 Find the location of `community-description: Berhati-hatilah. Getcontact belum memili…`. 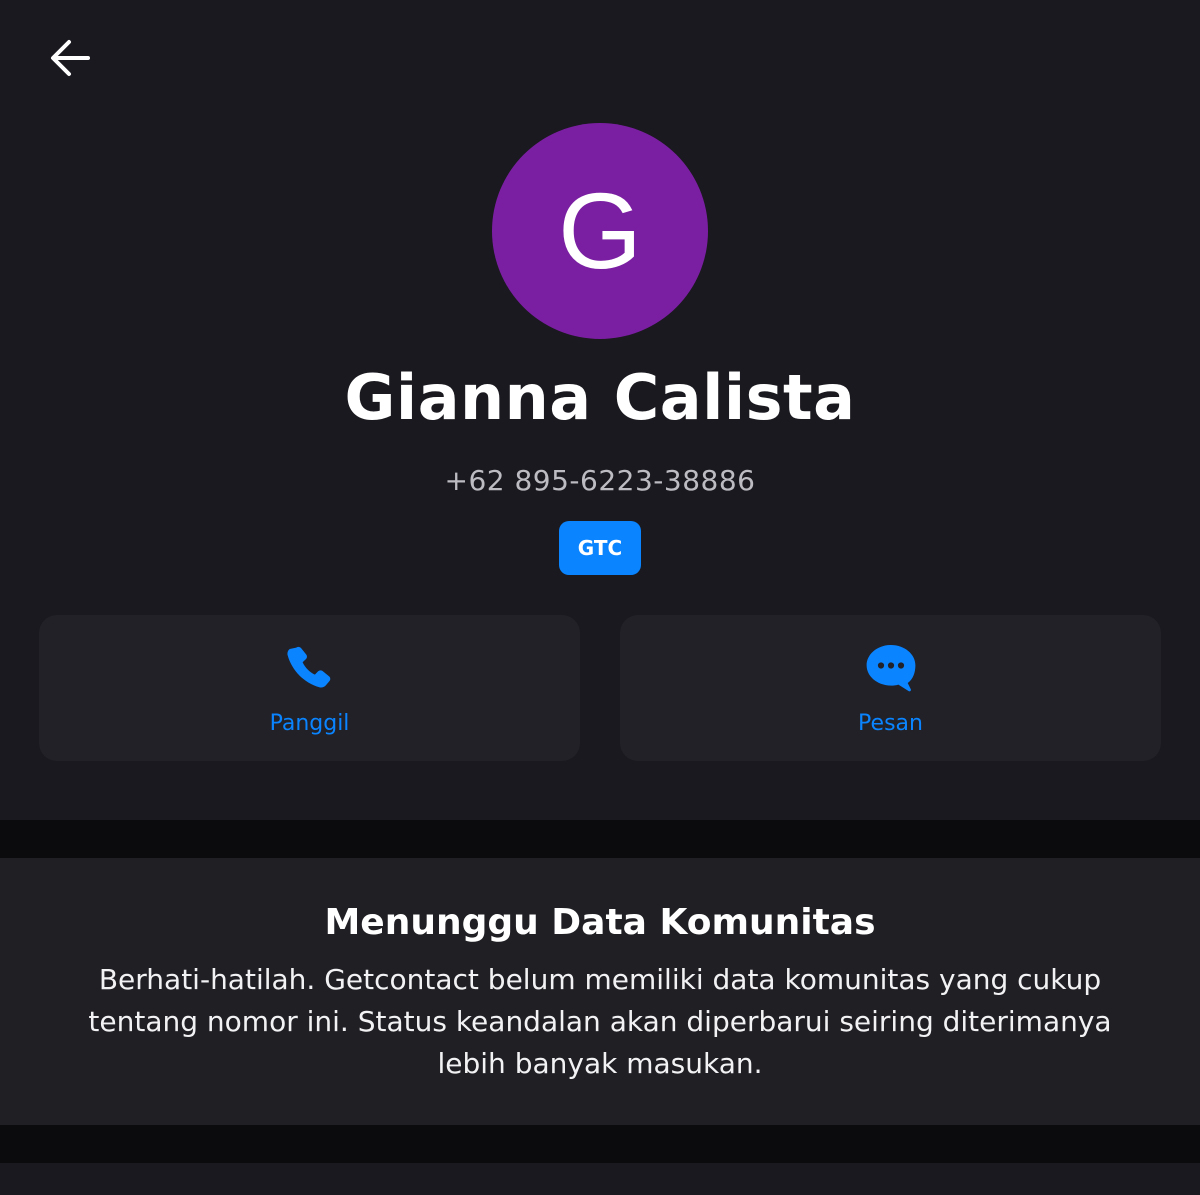

community-description: Berhati-hatilah. Getcontact belum memili… is located at coordinates (600, 1021).